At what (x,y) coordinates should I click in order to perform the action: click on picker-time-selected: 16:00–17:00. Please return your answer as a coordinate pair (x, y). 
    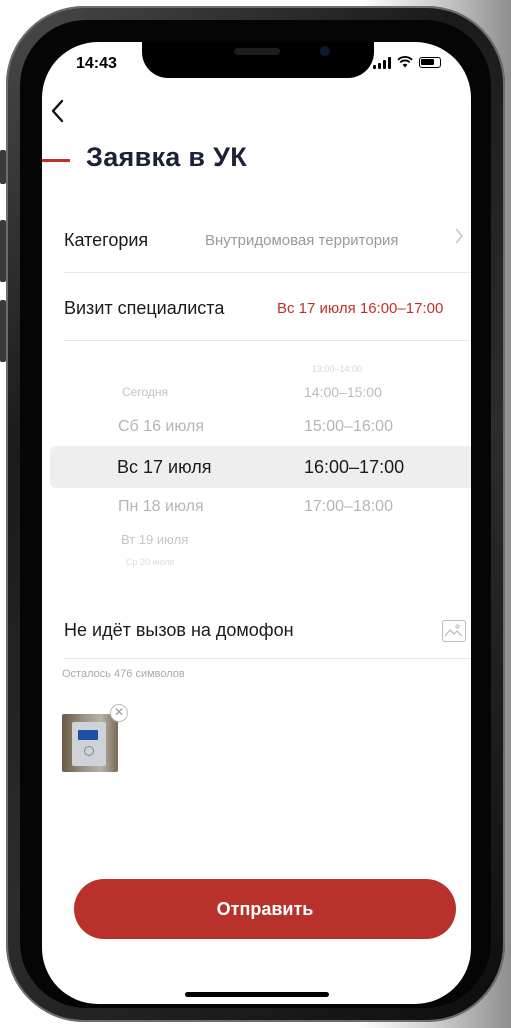
    Looking at the image, I should click on (354, 467).